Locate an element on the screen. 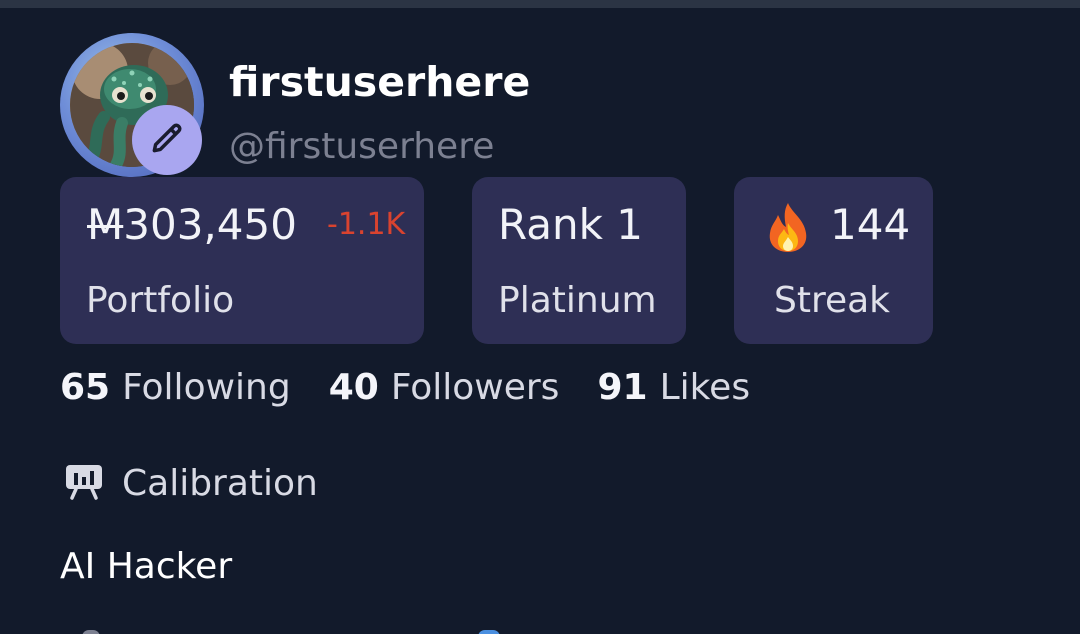  portfolio-card: M303,450 -1.1K Portfolio is located at coordinates (242, 260).